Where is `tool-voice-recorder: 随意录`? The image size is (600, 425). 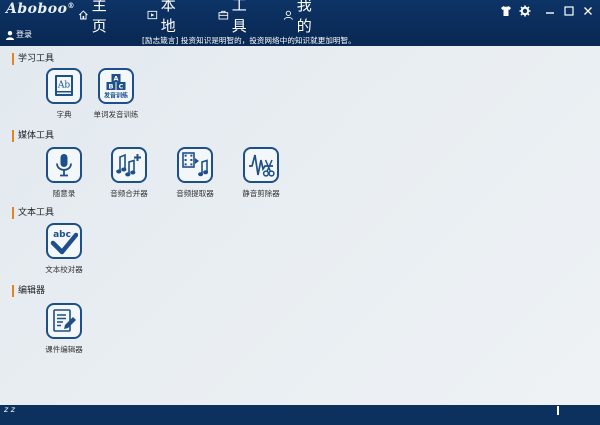
tool-voice-recorder: 随意录 is located at coordinates (64, 173).